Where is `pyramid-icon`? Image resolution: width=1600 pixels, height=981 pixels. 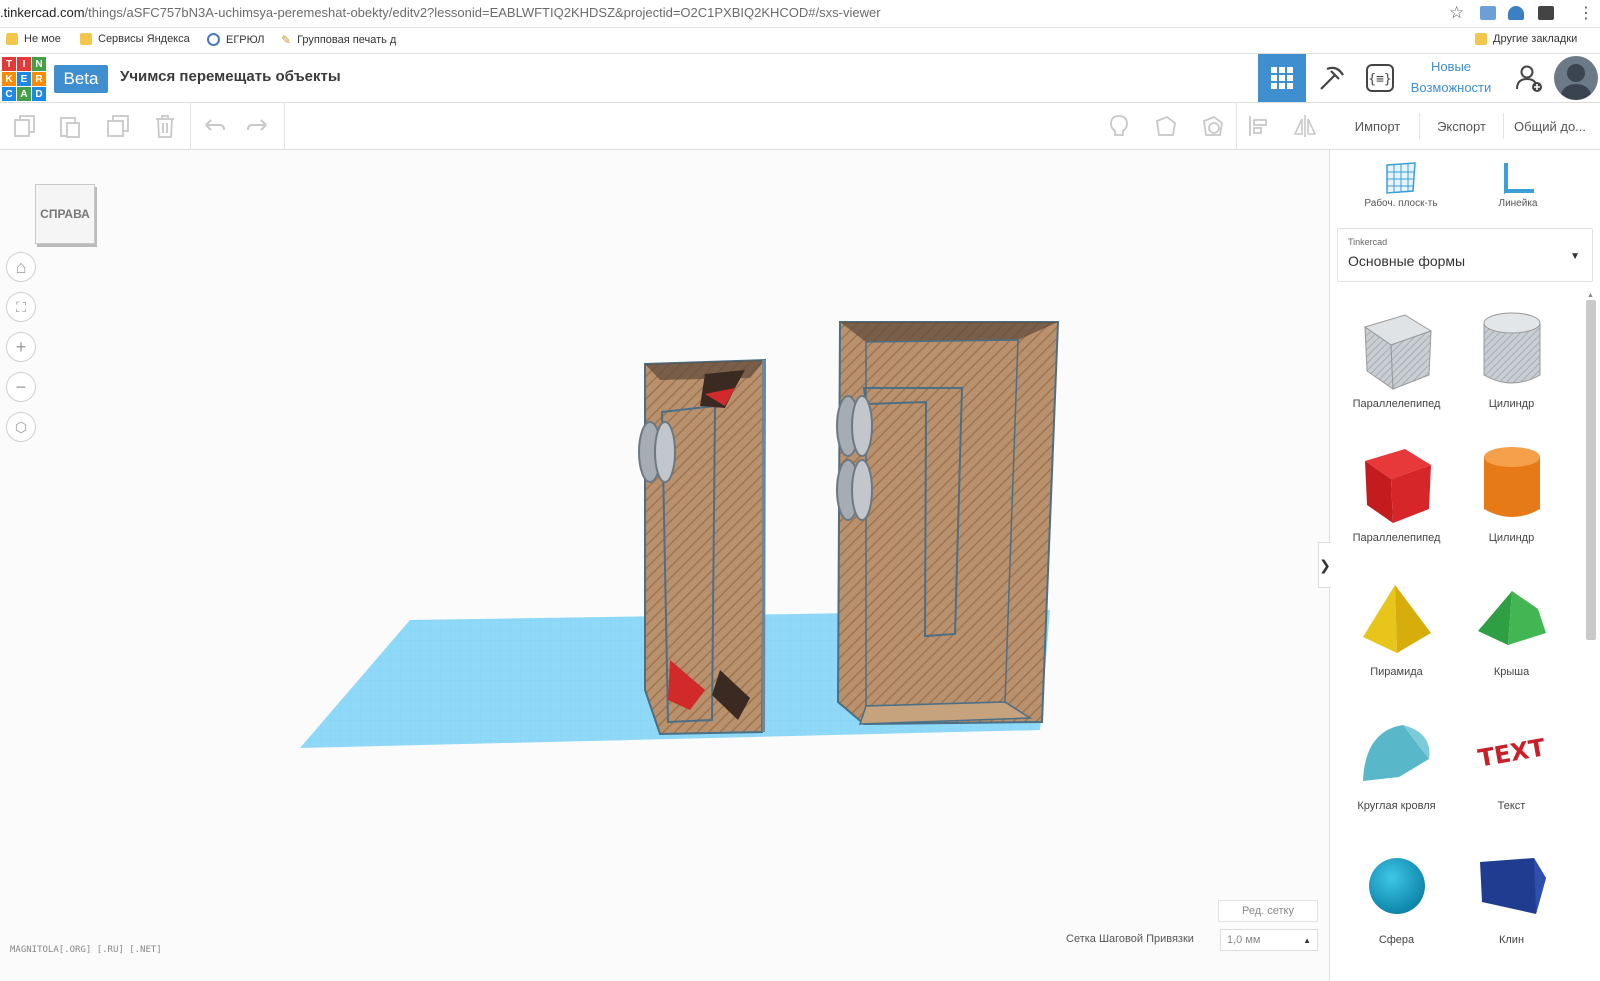
pyramid-icon is located at coordinates (1396, 619).